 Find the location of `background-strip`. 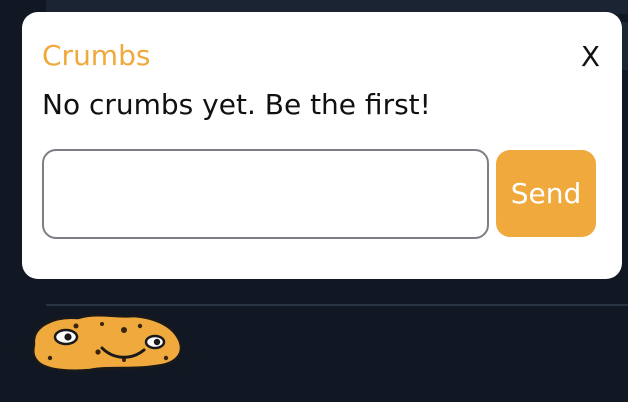

background-strip is located at coordinates (625, 46).